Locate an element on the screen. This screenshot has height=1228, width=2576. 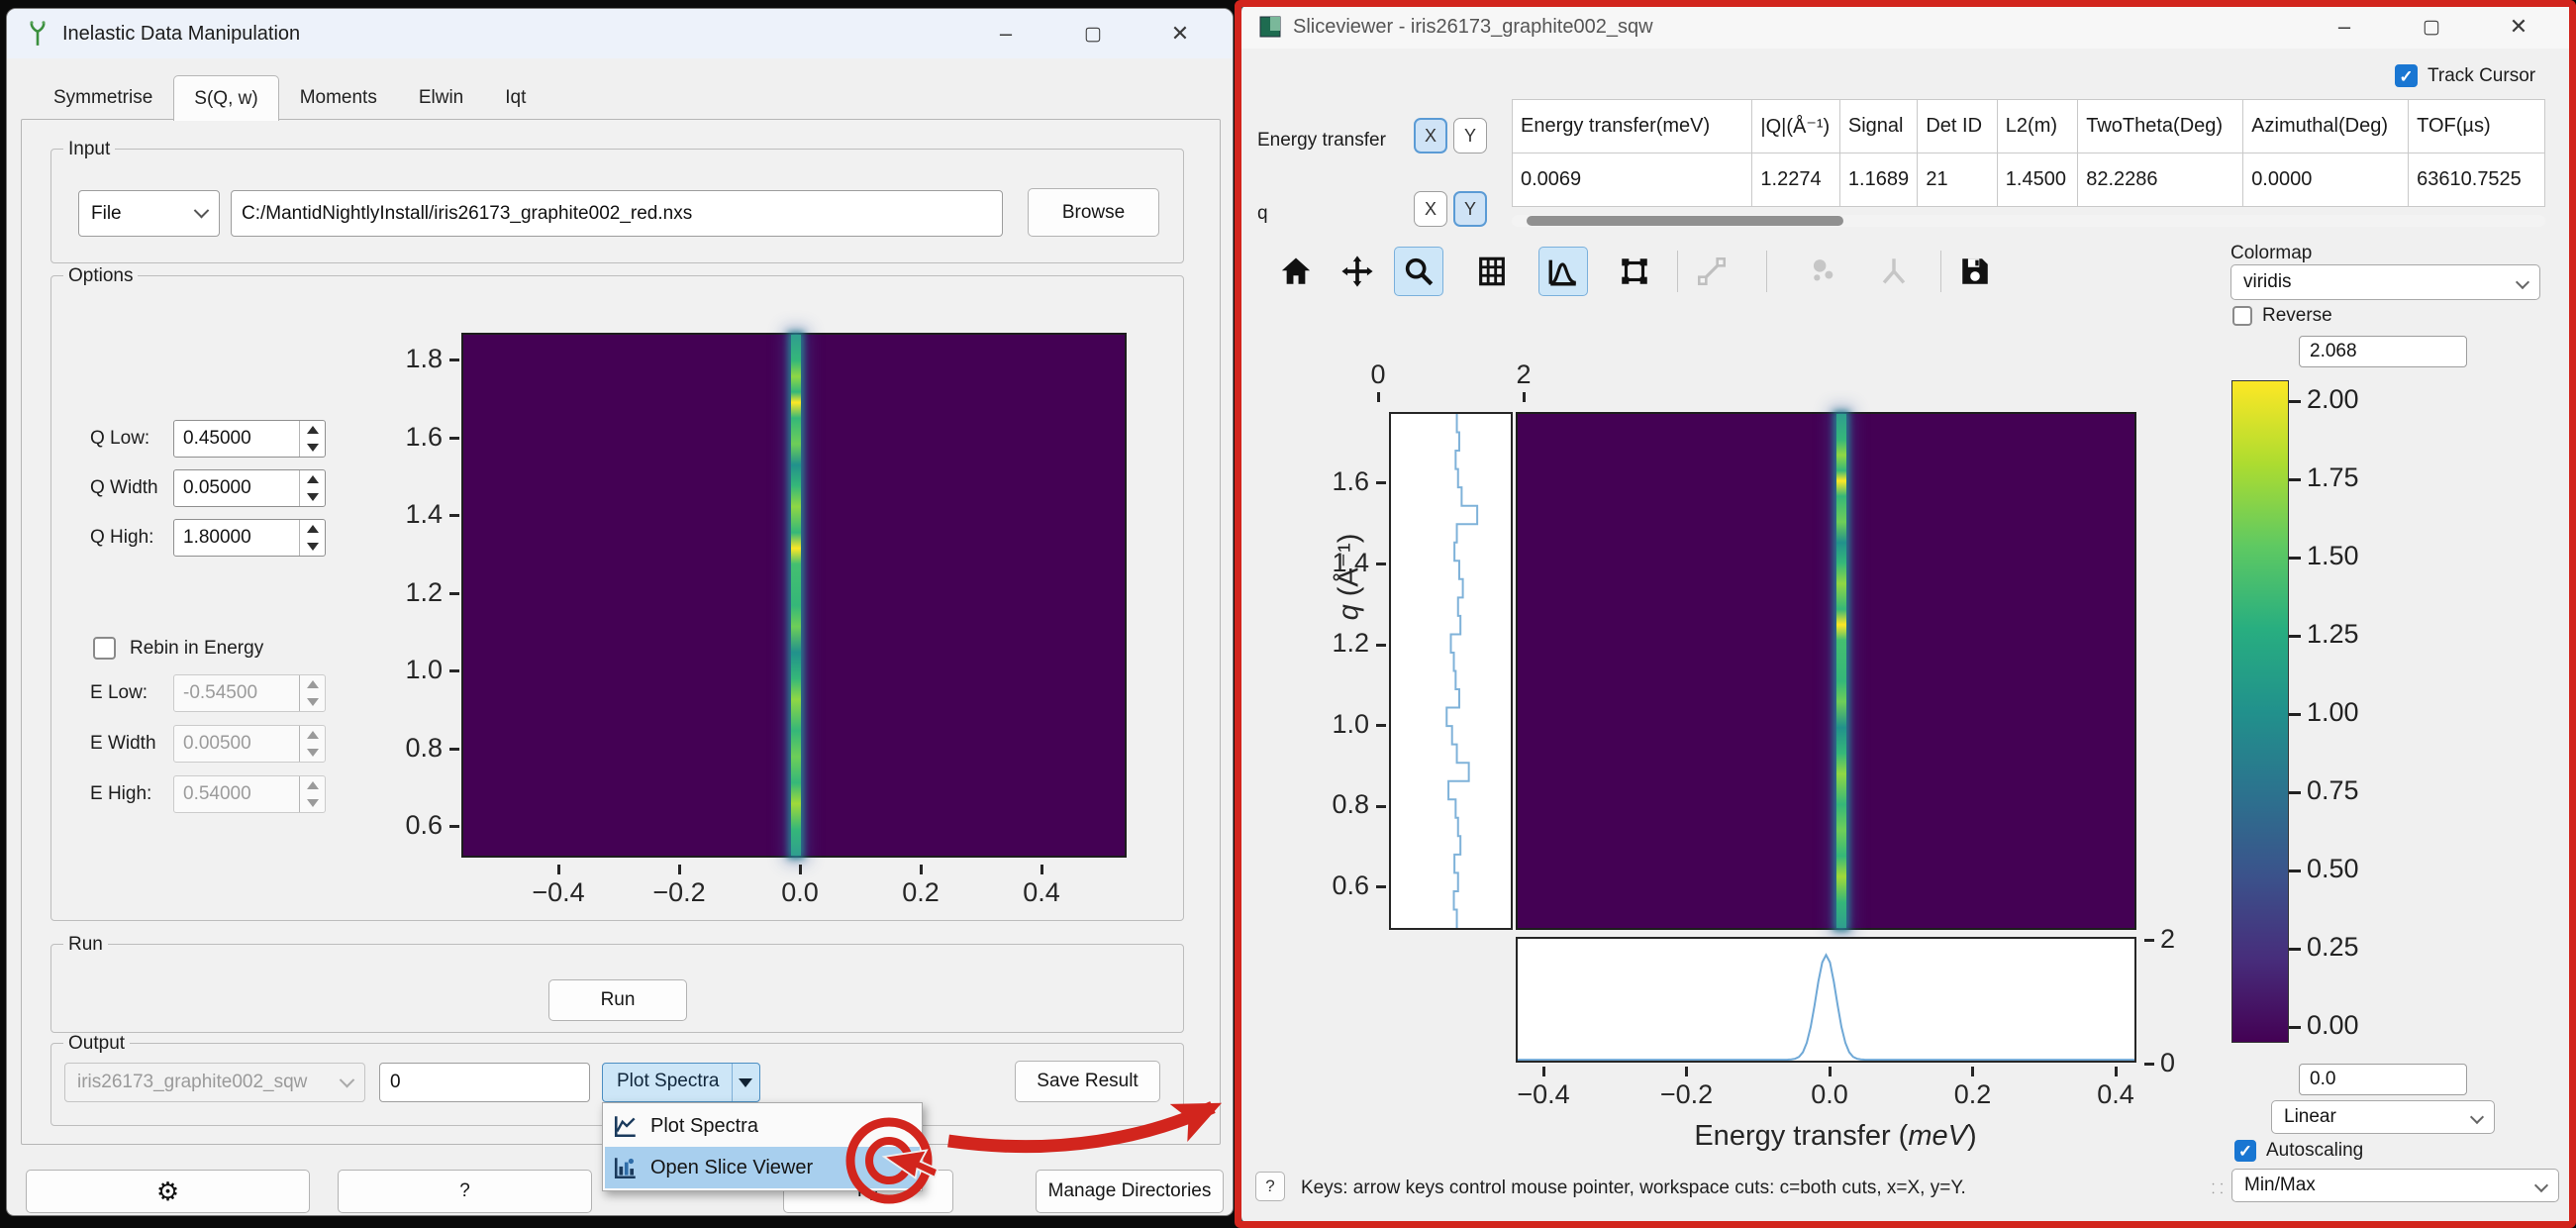
manage-directories-button: Manage Directories is located at coordinates (1130, 1192).